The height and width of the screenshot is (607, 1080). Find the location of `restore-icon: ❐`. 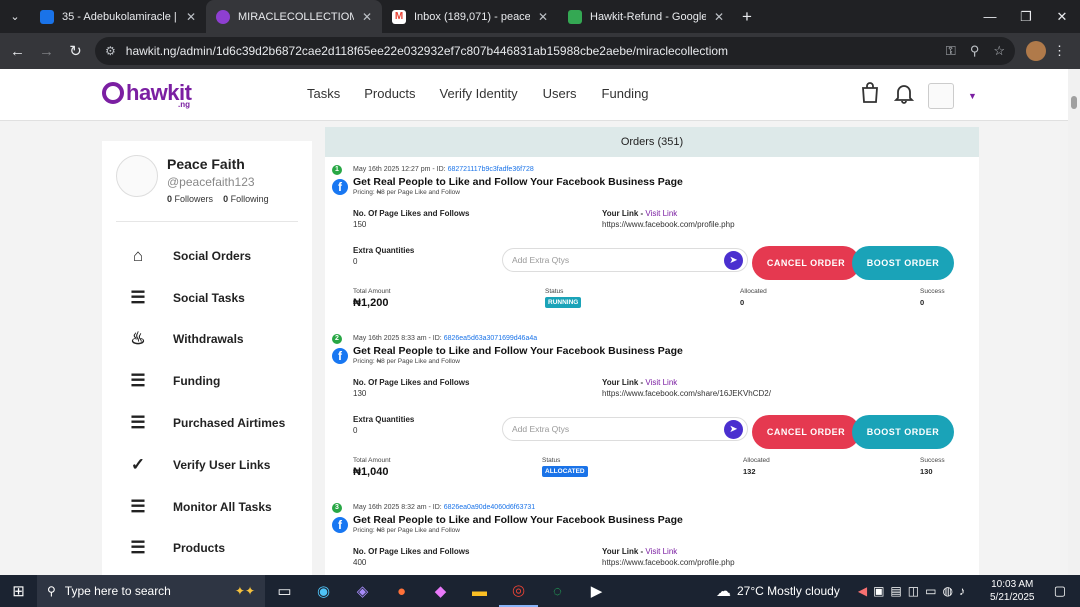

restore-icon: ❐ is located at coordinates (1026, 16).